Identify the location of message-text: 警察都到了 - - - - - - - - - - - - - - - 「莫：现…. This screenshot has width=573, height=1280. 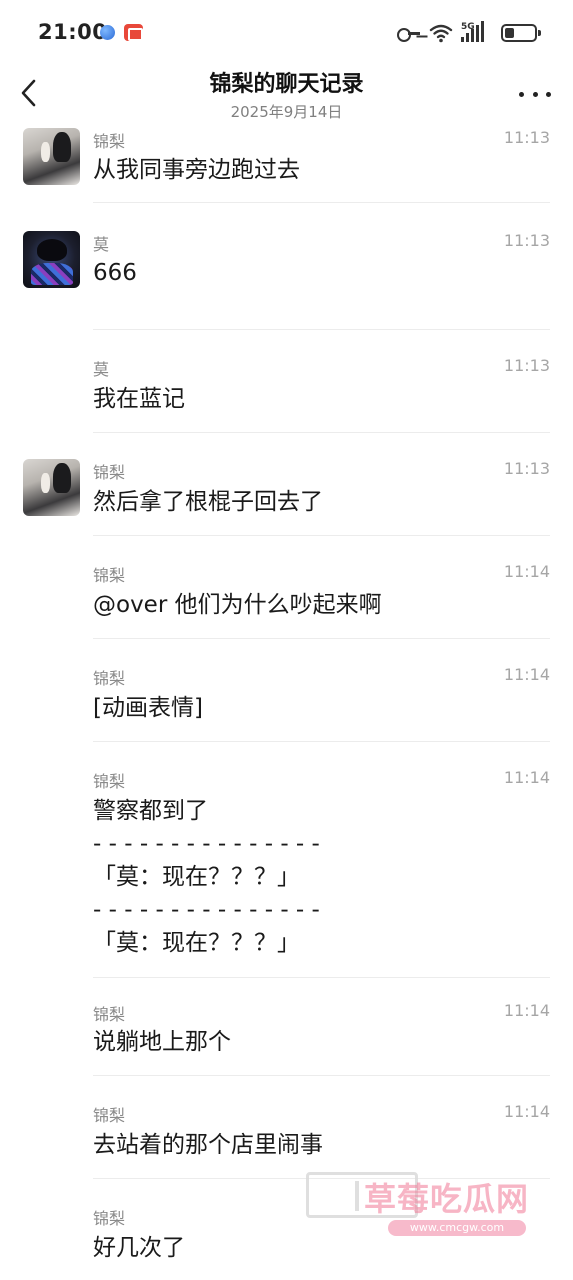
(206, 877).